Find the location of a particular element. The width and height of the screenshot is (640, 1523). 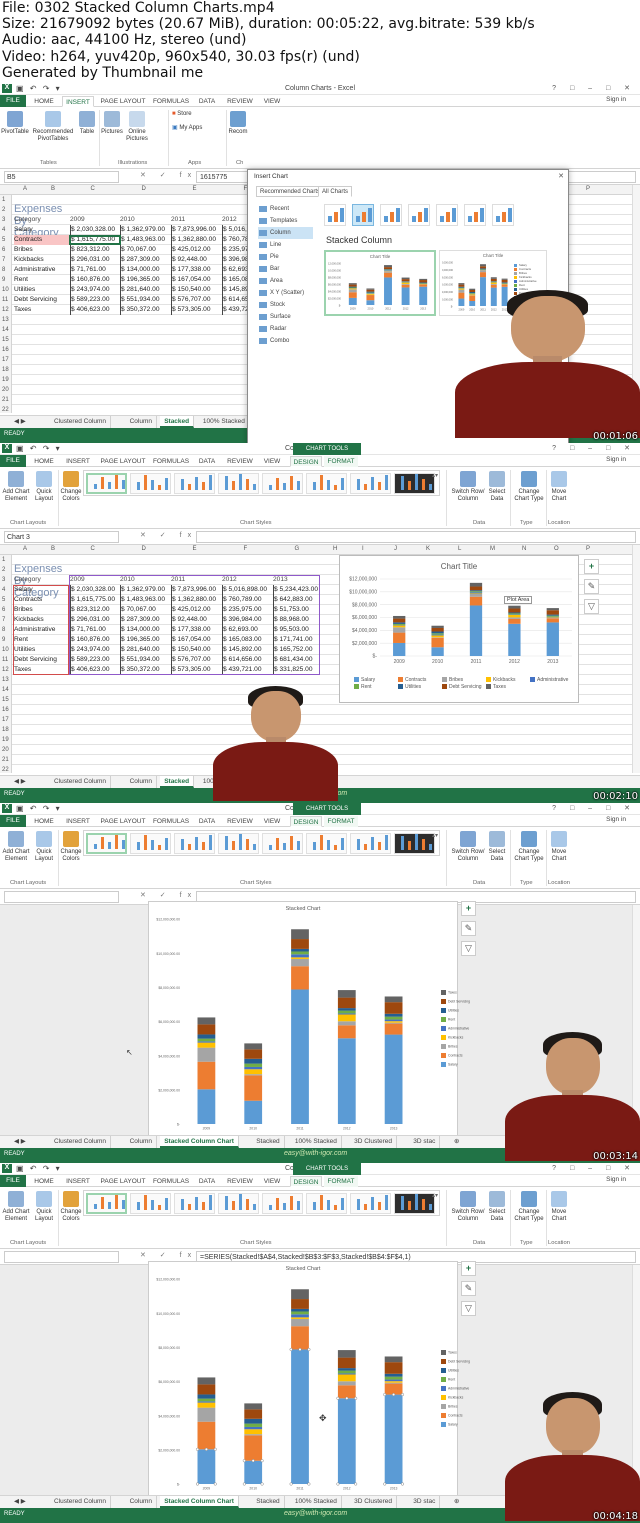

legend-entry: Debt Servicing is located at coordinates (455, 1363).